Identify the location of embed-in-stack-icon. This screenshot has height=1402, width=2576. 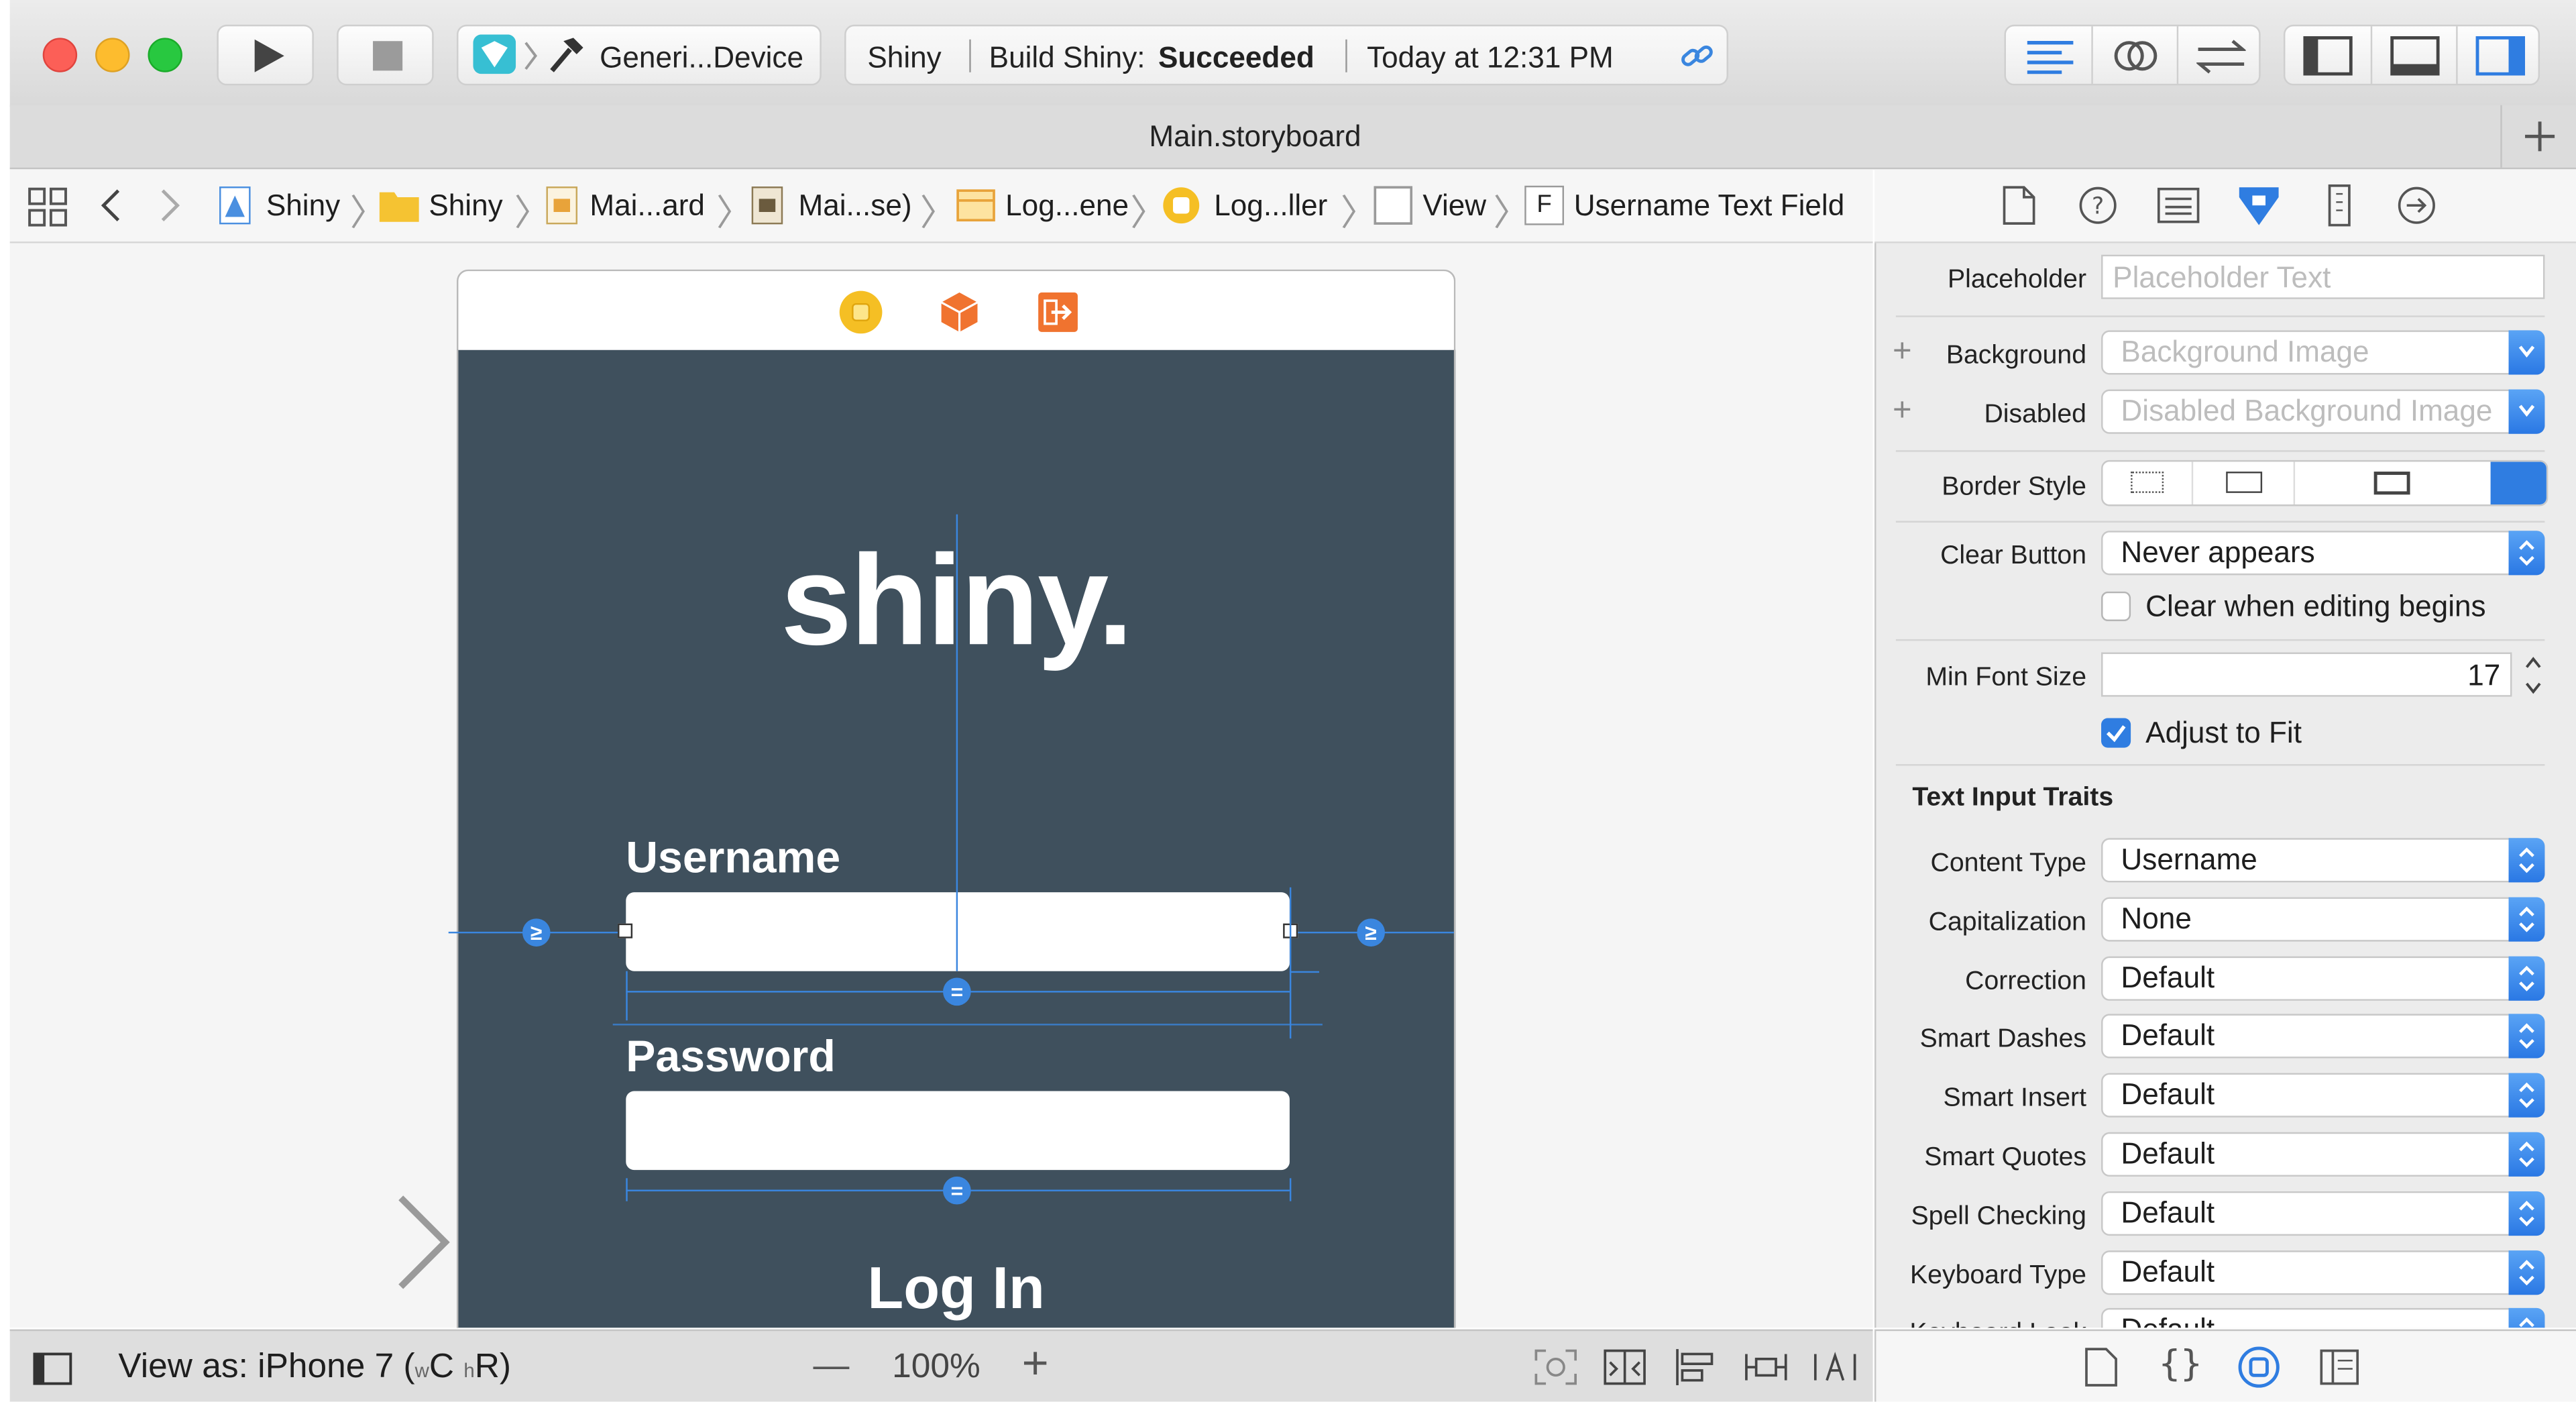
(1625, 1368).